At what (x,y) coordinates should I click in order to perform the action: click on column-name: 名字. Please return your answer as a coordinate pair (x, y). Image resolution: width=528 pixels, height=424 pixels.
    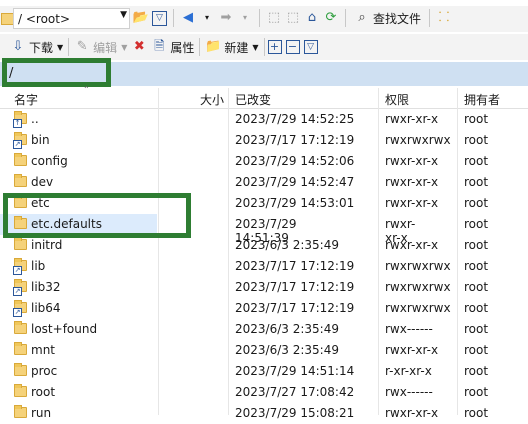
    Looking at the image, I should click on (26, 99).